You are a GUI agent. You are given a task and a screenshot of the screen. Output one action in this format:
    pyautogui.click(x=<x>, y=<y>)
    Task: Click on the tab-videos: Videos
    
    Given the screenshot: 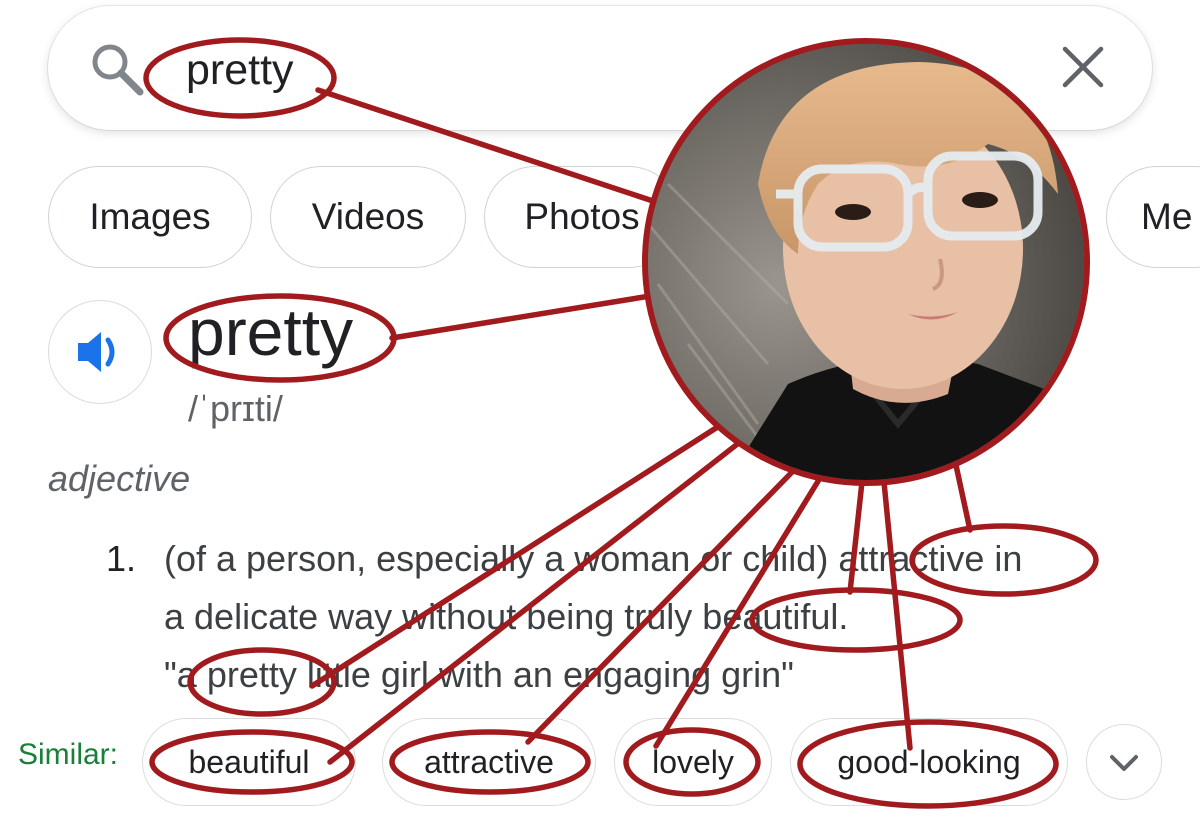 What is the action you would take?
    pyautogui.click(x=368, y=217)
    